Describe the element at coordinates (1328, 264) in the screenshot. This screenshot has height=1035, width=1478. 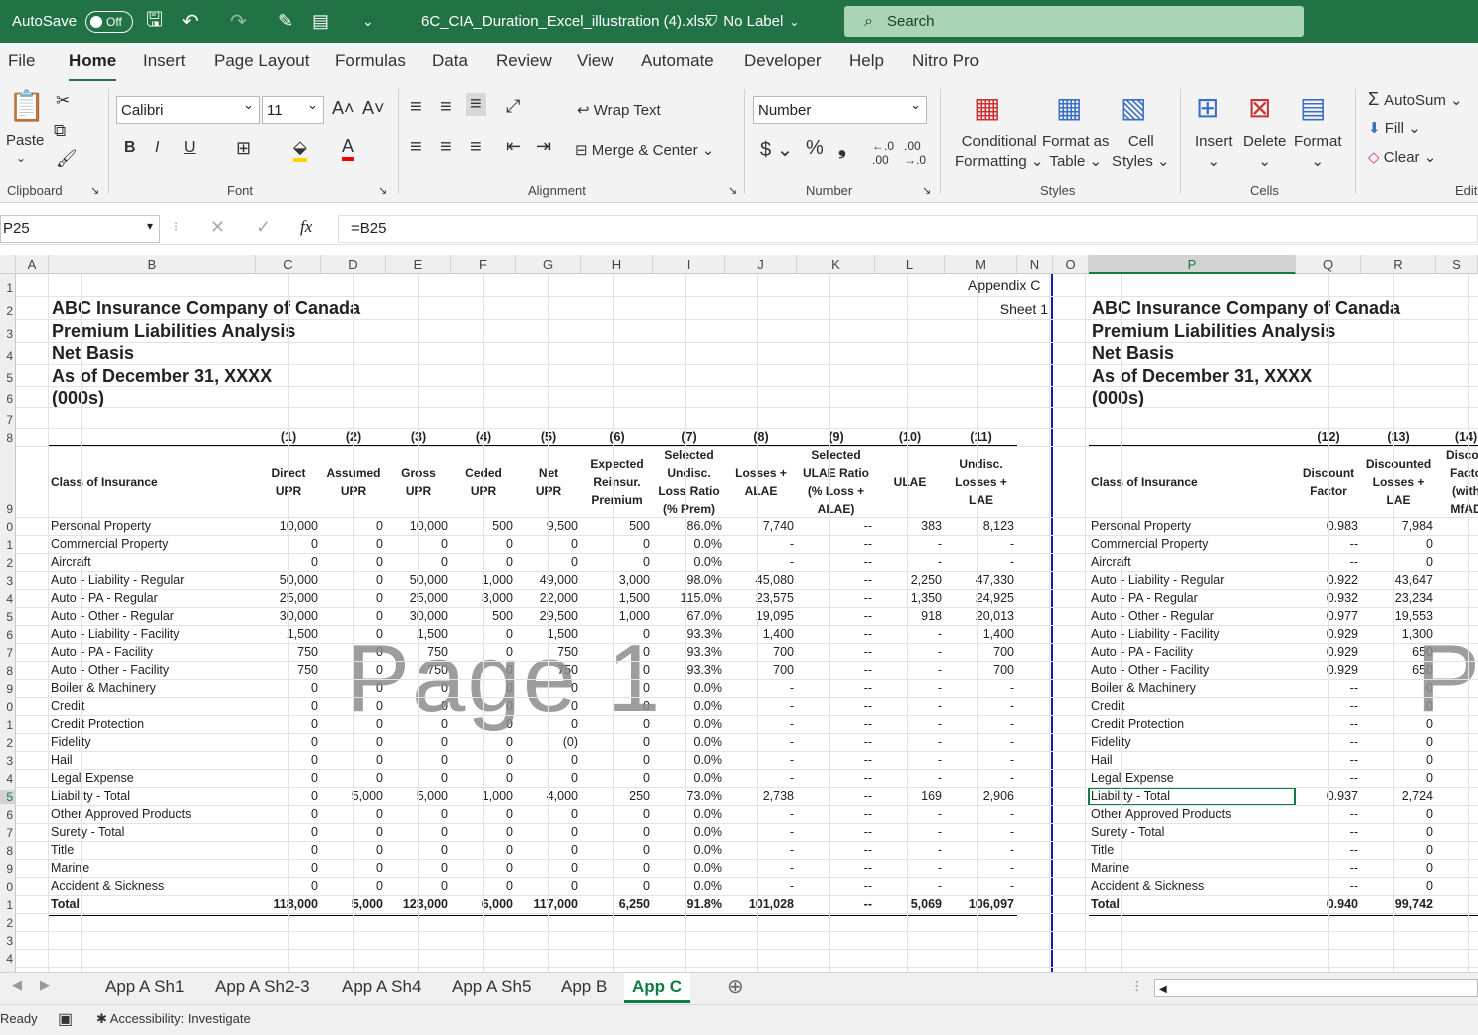
I see `col-header: Q` at that location.